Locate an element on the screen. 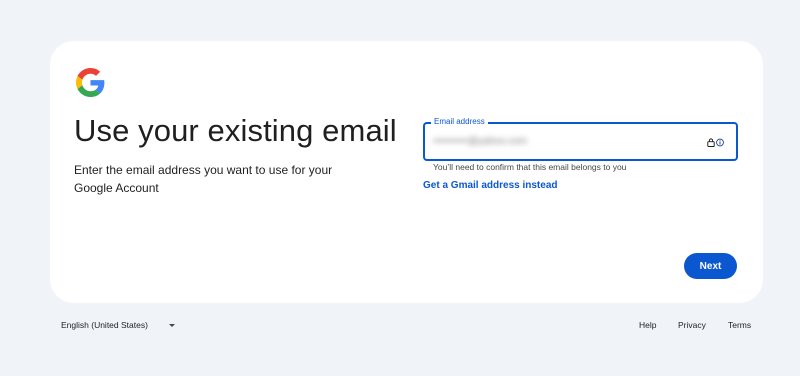  help-link: Help is located at coordinates (647, 325).